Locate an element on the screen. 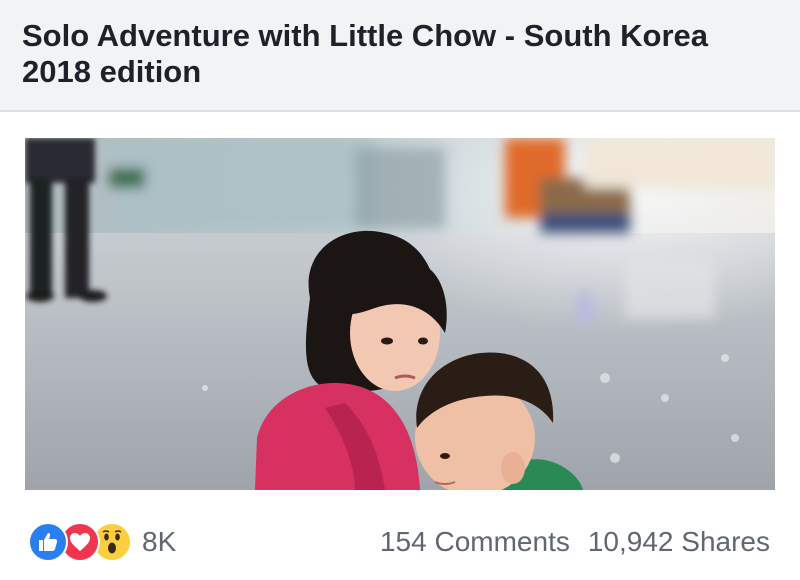  engagement-stats: 154 Comments 10,942 Shares is located at coordinates (575, 542).